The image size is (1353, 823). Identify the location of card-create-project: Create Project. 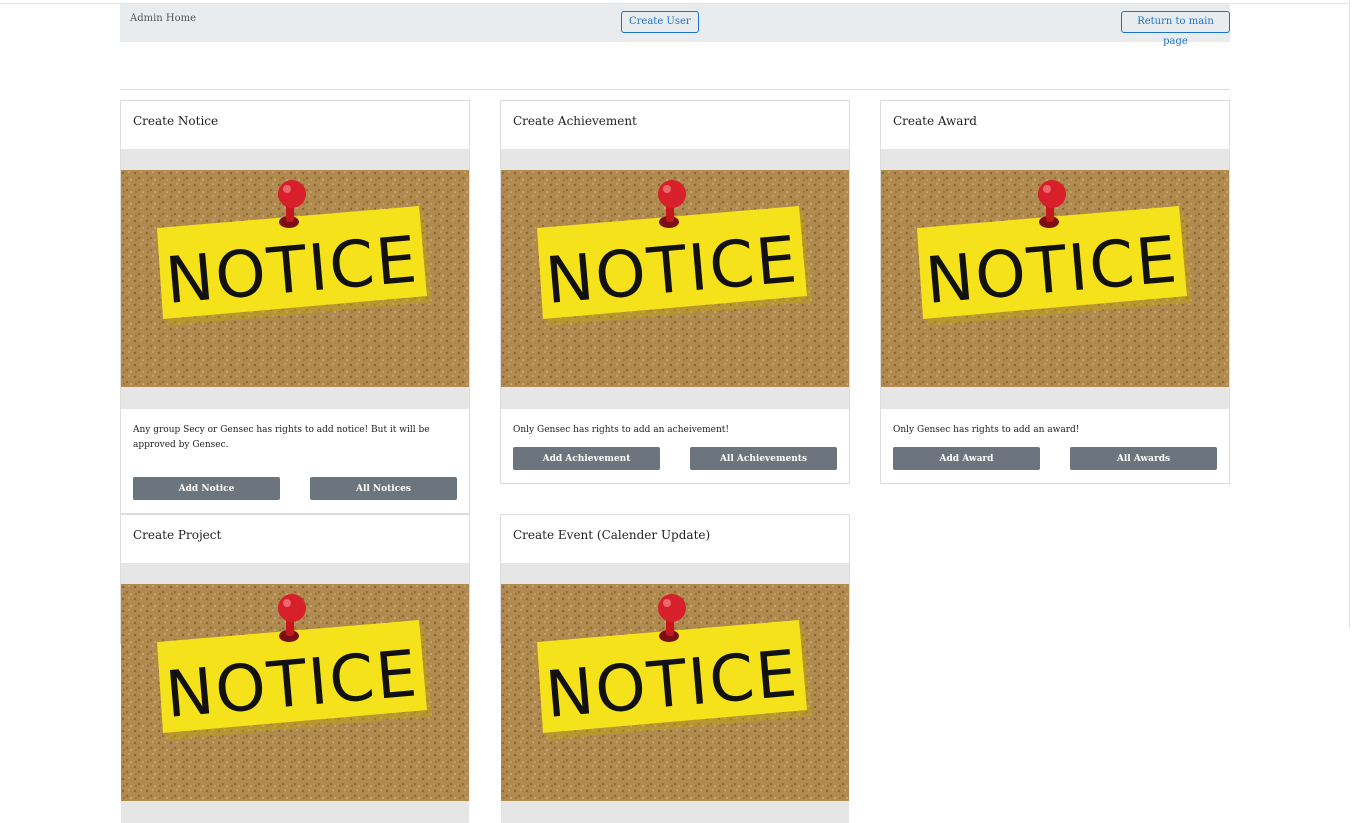
(295, 668).